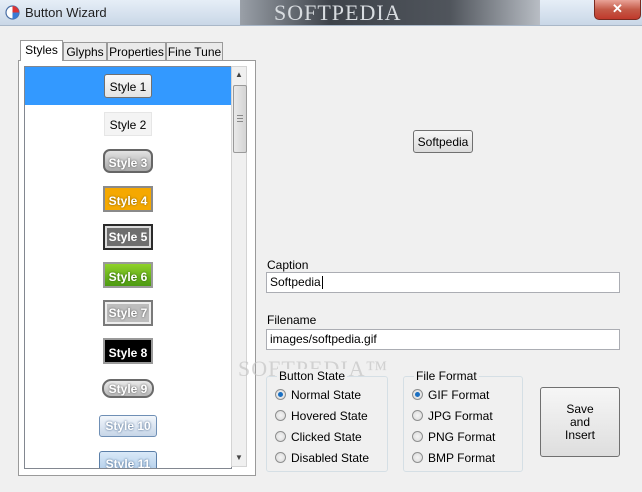 The image size is (642, 492). What do you see at coordinates (462, 437) in the screenshot?
I see `radio-label: PNG Format` at bounding box center [462, 437].